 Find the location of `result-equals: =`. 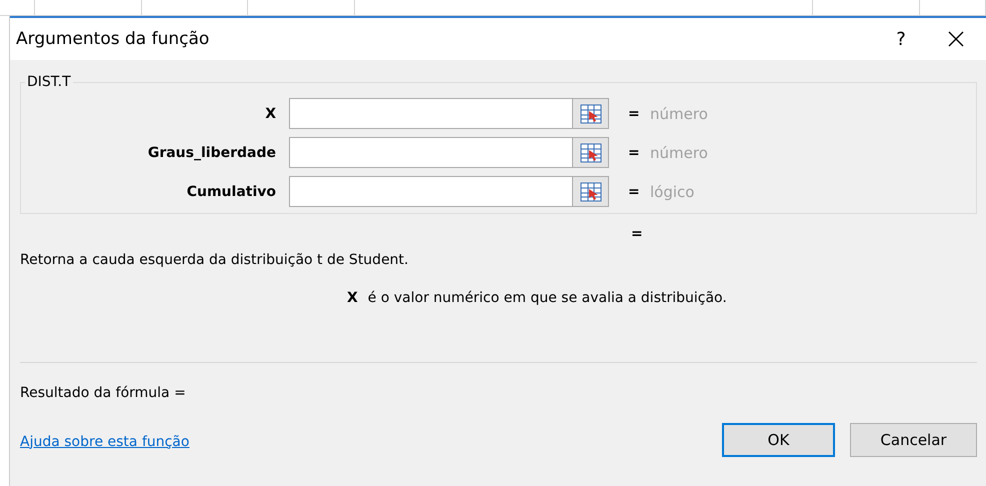

result-equals: = is located at coordinates (637, 234).